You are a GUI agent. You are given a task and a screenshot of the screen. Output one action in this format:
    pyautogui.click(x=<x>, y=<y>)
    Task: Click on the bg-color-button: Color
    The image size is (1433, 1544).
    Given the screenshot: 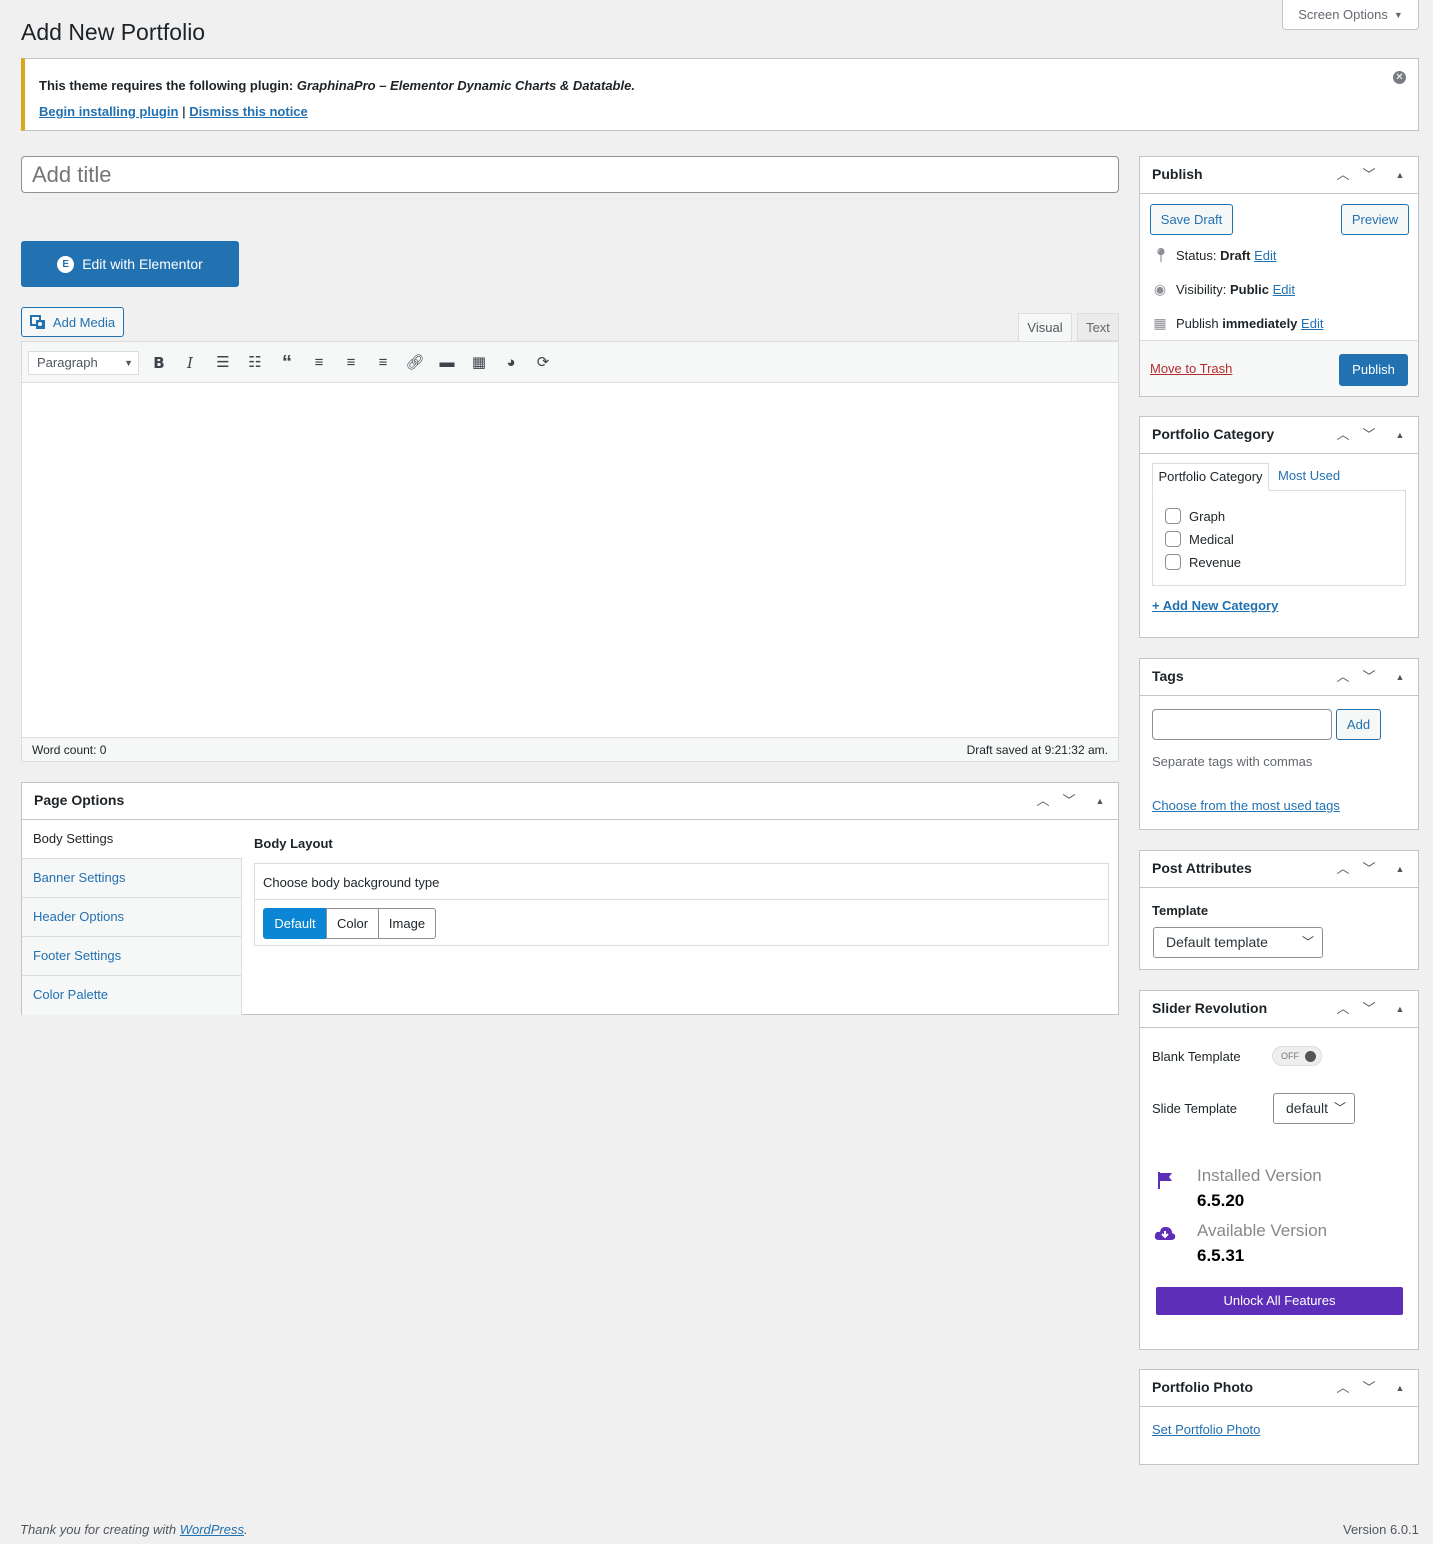 What is the action you would take?
    pyautogui.click(x=352, y=923)
    